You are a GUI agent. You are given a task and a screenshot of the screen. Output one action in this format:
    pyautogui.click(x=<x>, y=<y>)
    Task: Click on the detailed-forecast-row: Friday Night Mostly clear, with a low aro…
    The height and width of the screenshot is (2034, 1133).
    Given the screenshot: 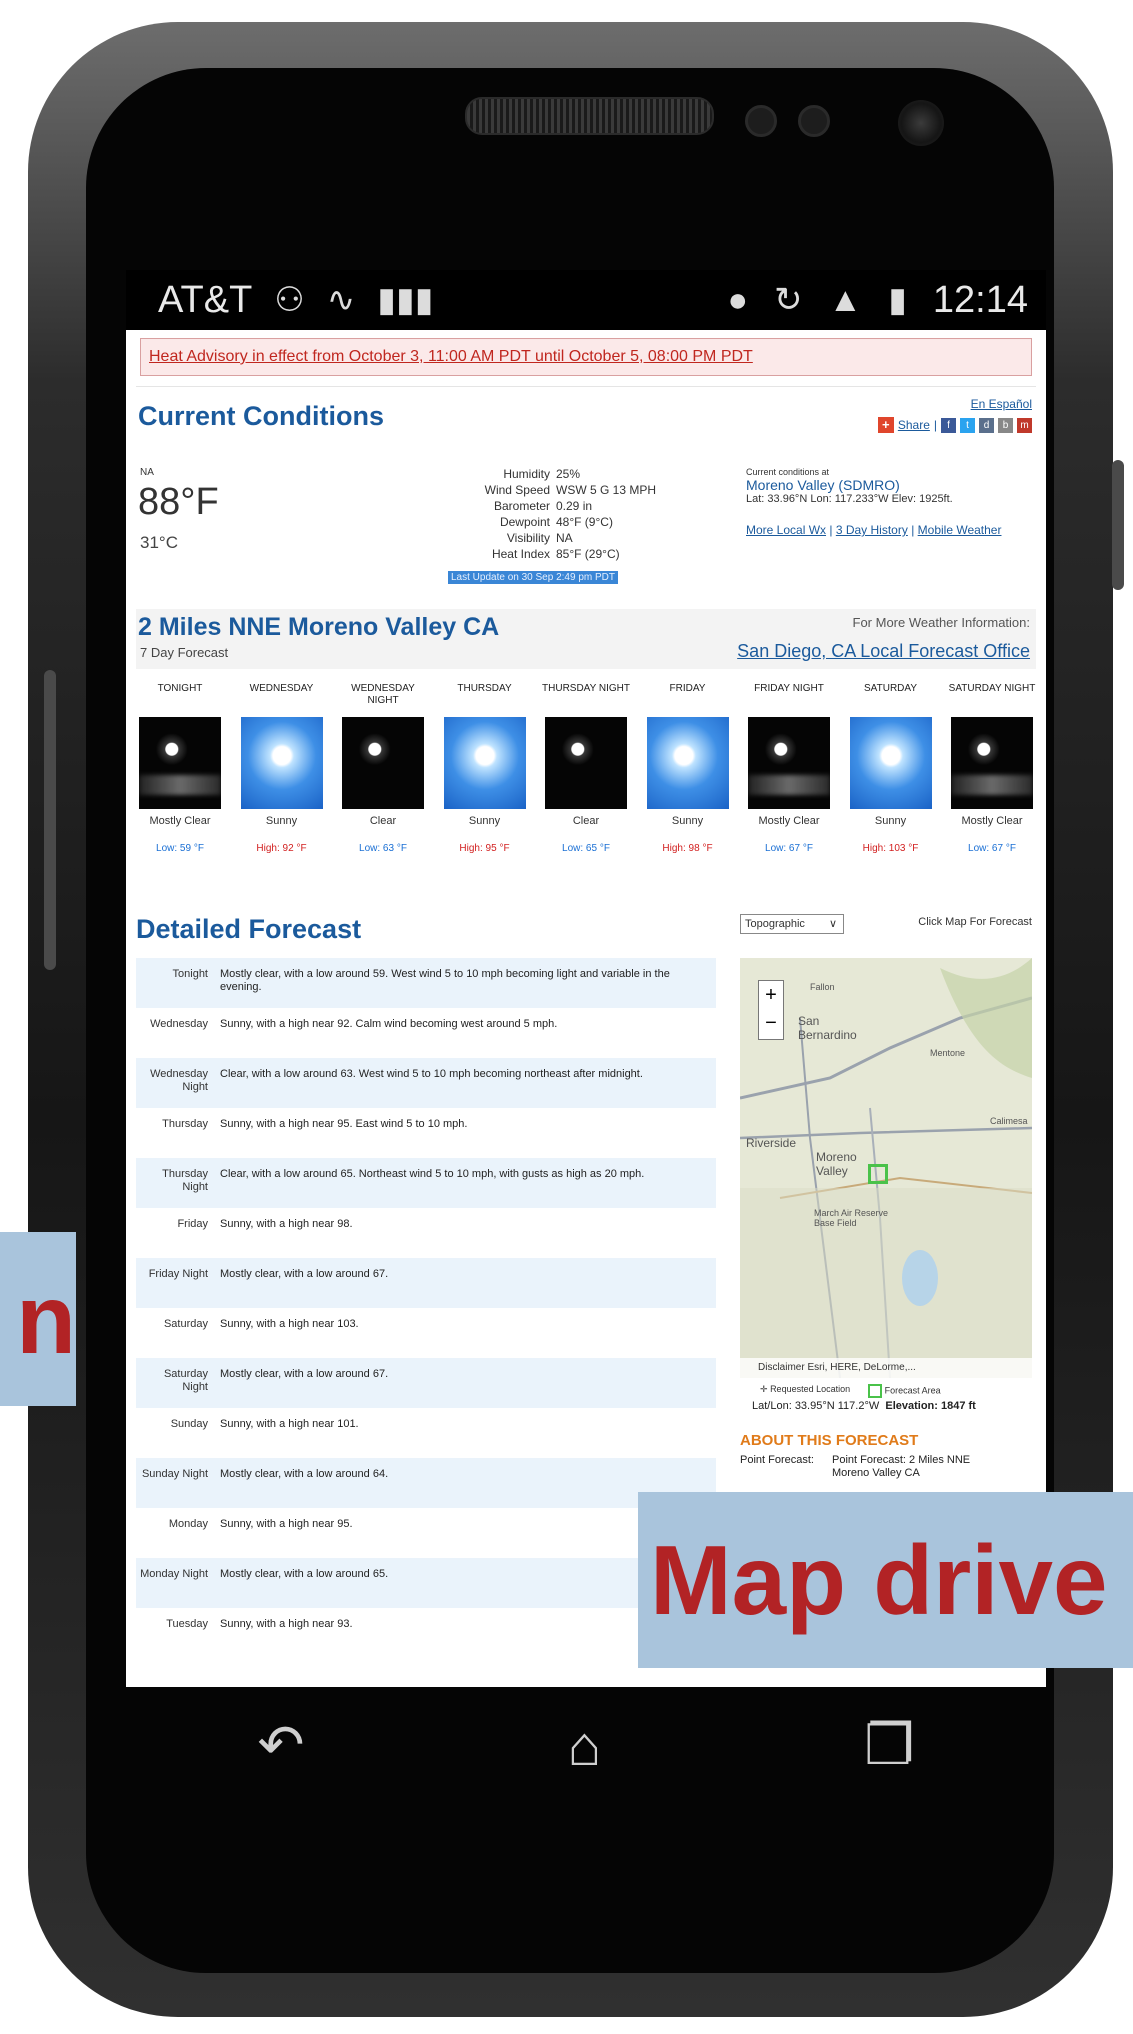 What is the action you would take?
    pyautogui.click(x=426, y=1283)
    